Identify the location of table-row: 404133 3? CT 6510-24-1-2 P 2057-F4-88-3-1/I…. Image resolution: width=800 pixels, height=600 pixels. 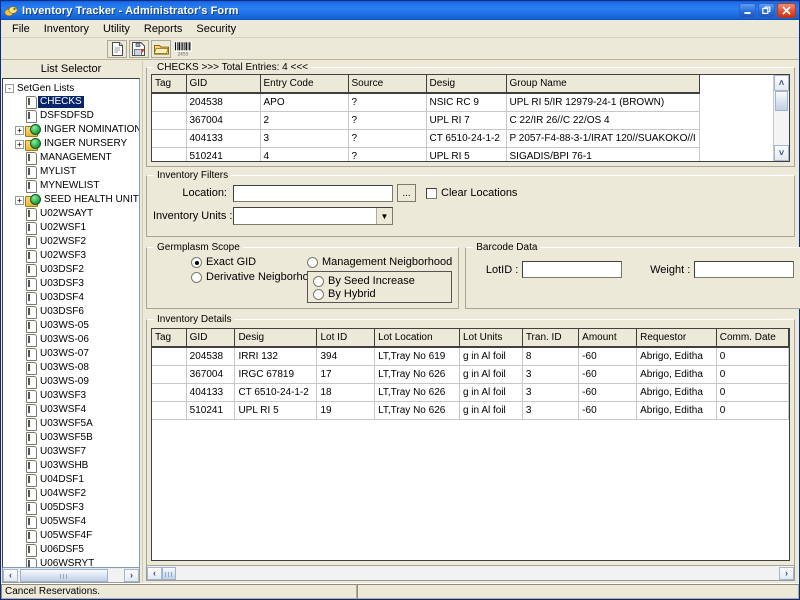
(426, 138).